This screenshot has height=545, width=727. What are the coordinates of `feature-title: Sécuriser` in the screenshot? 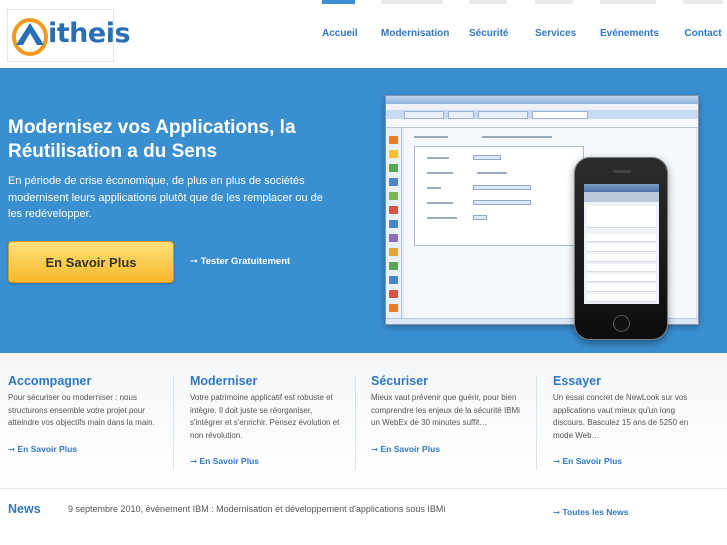 It's located at (399, 381).